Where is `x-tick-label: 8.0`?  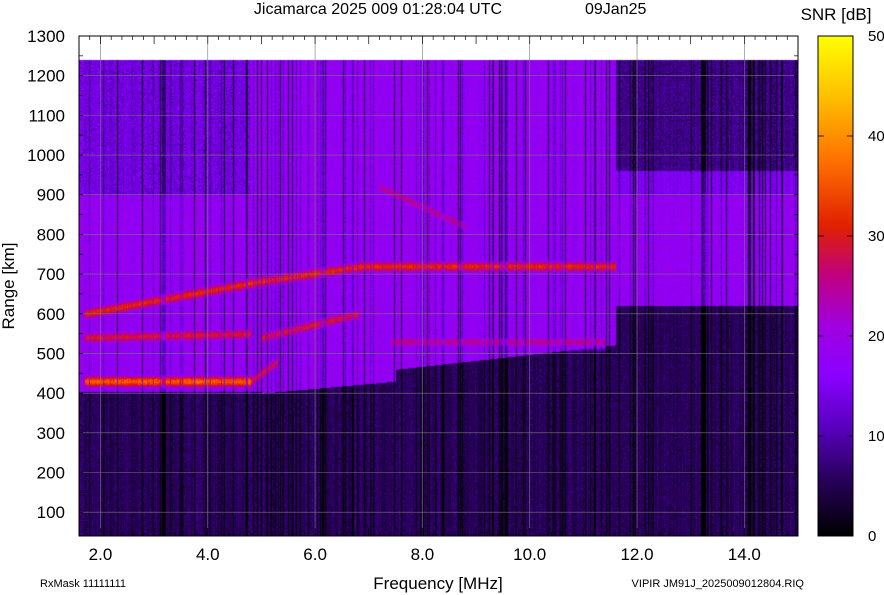
x-tick-label: 8.0 is located at coordinates (423, 554).